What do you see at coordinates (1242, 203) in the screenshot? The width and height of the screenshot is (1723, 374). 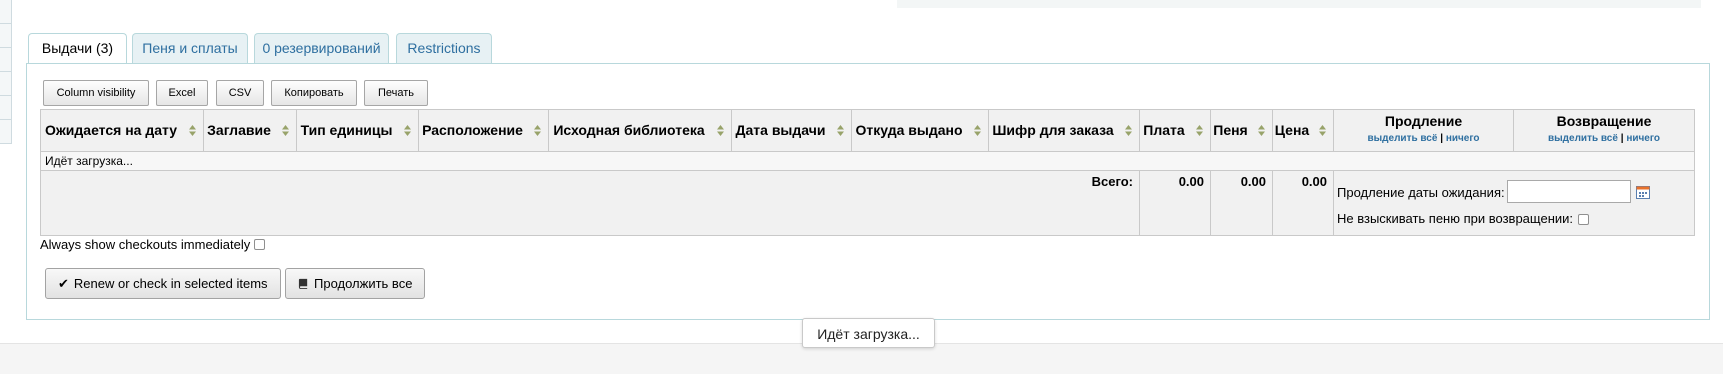 I see `total-fine-cell: 0.00` at bounding box center [1242, 203].